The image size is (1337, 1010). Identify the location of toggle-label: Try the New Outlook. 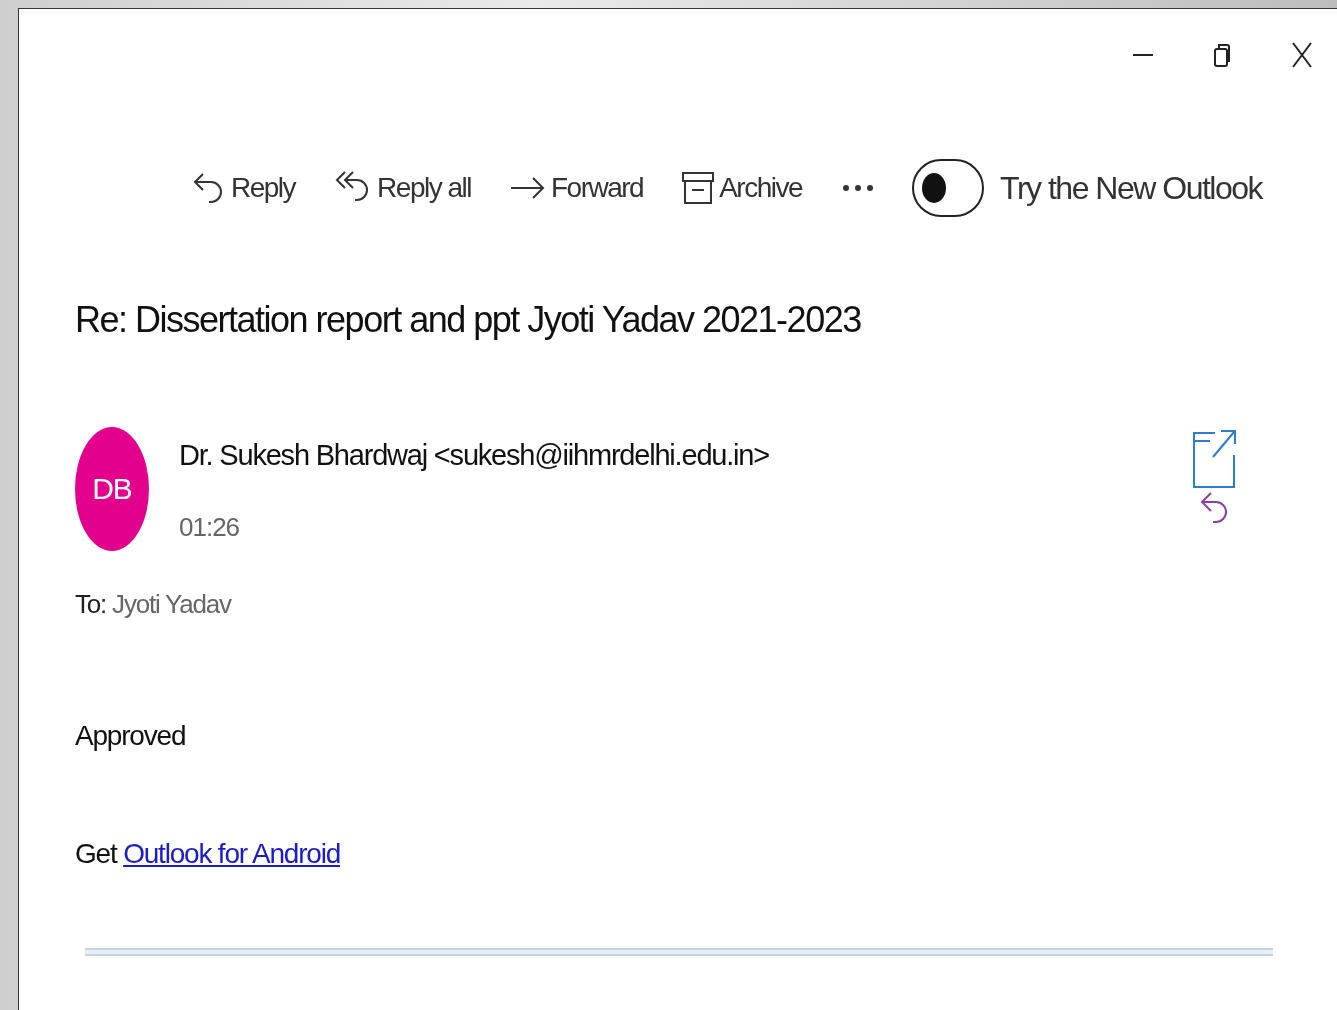
(1131, 188).